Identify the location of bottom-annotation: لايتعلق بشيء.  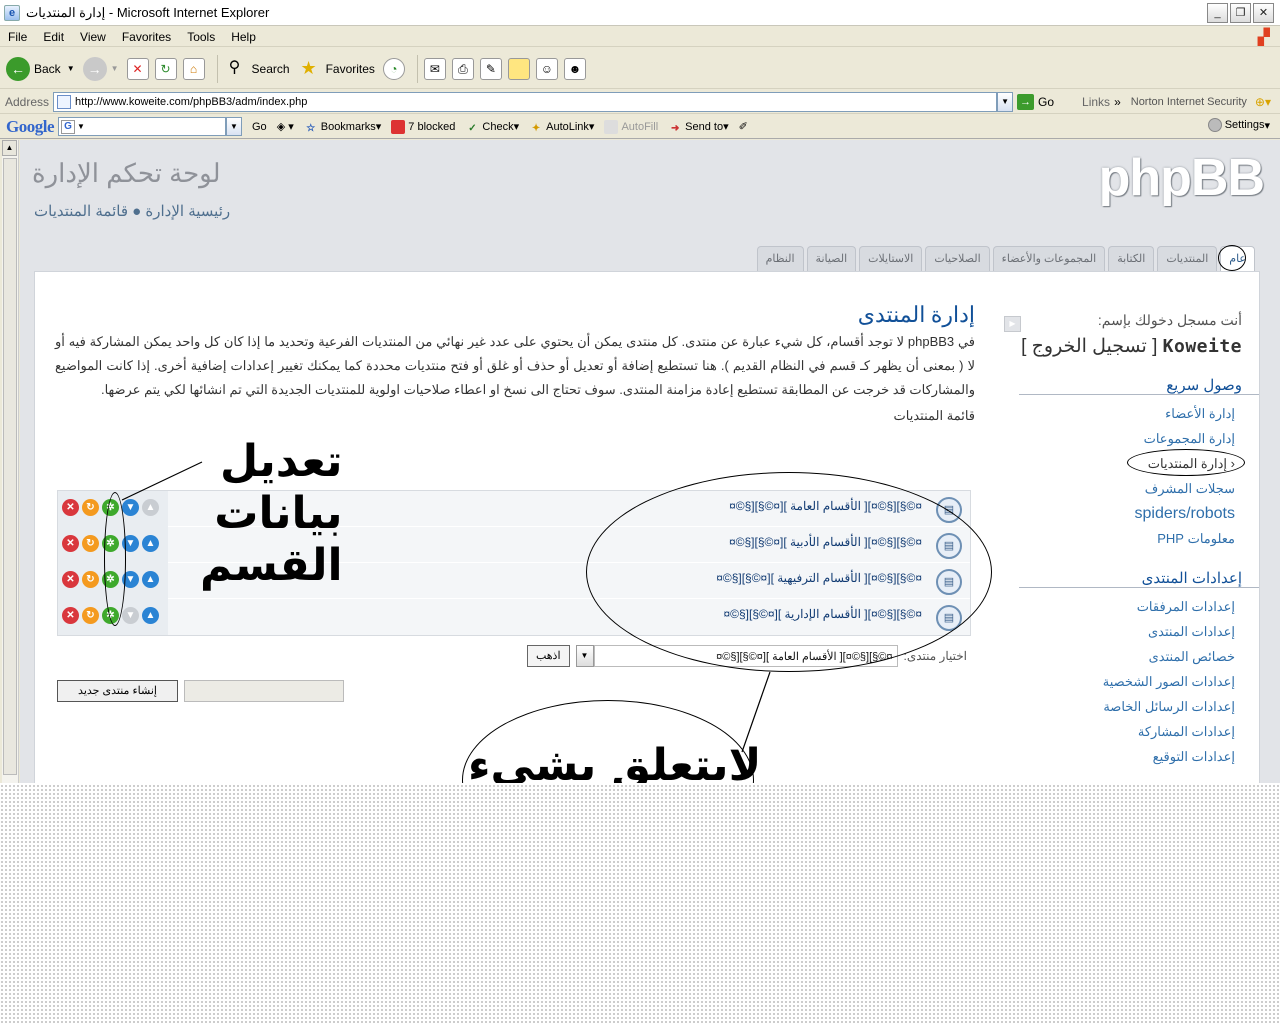
(615, 761).